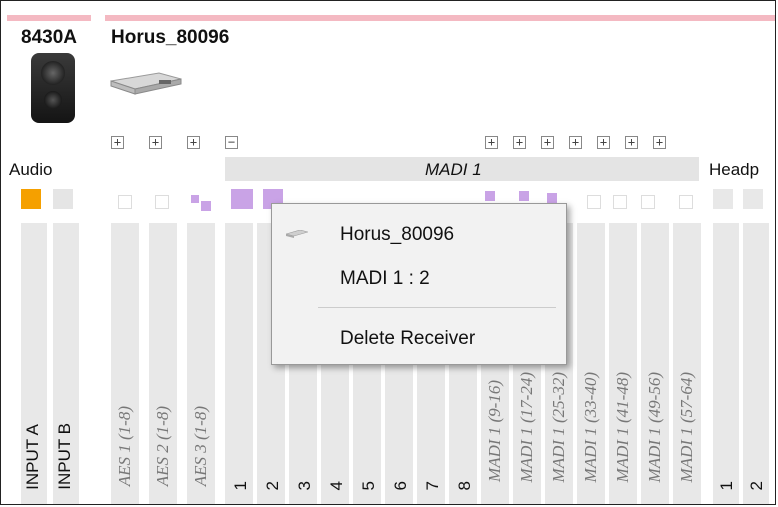 The image size is (778, 507). What do you see at coordinates (734, 169) in the screenshot?
I see `headphones-header-label: Headp` at bounding box center [734, 169].